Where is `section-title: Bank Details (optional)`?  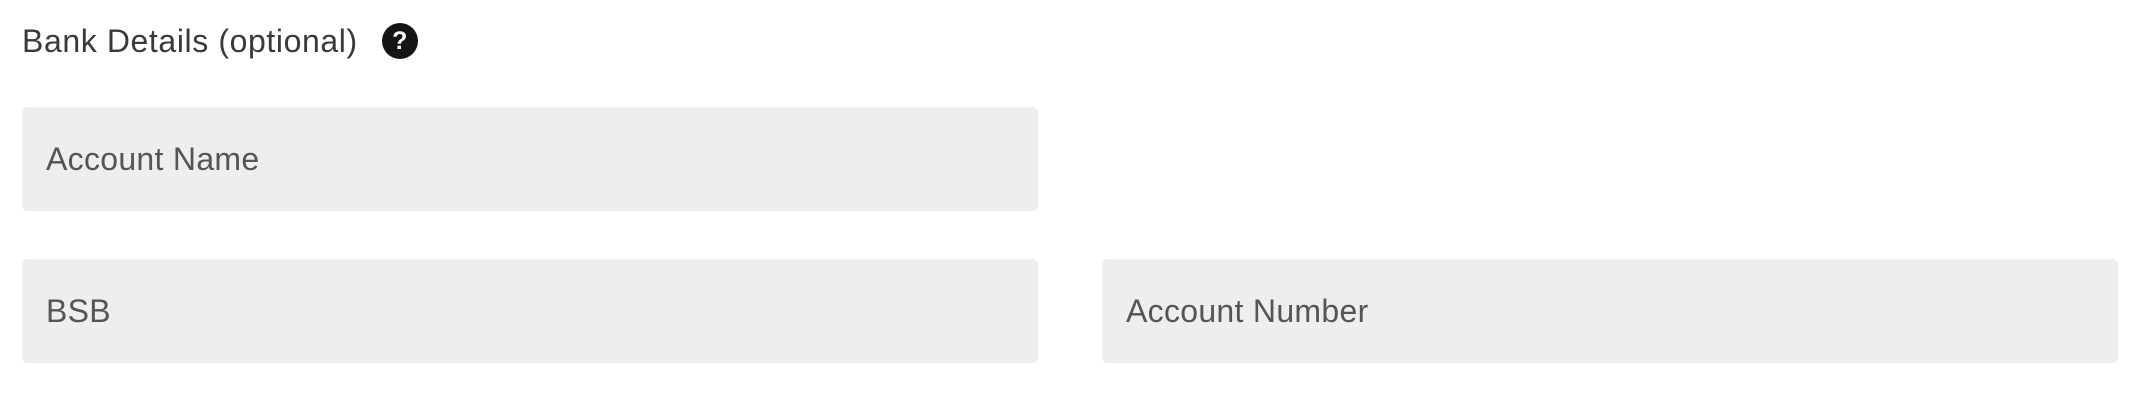 section-title: Bank Details (optional) is located at coordinates (190, 40).